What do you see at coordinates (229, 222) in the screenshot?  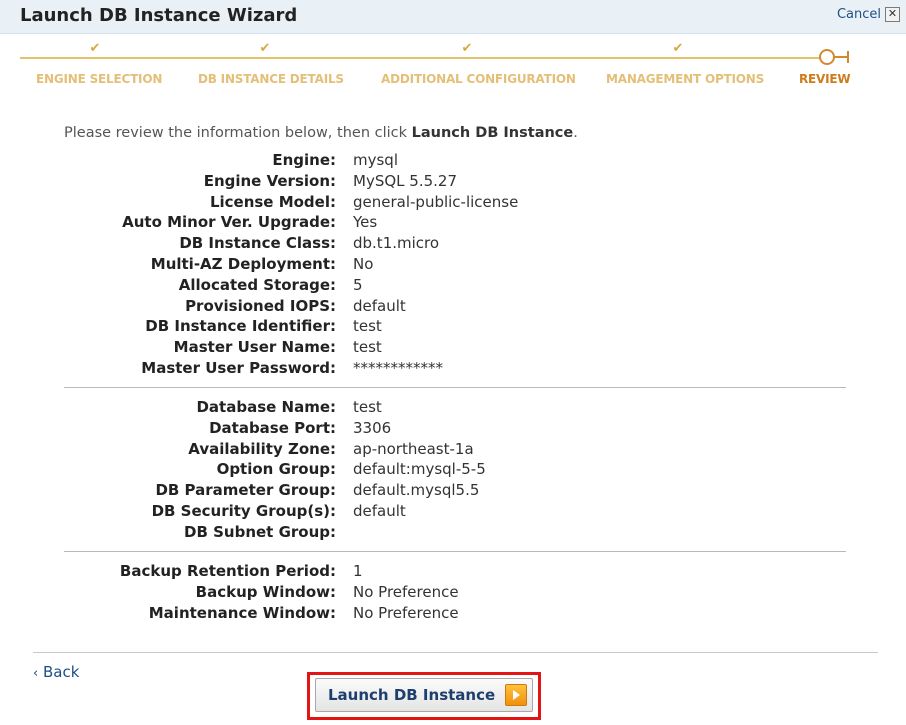 I see `field-label: Auto Minor Ver. Upgrade:` at bounding box center [229, 222].